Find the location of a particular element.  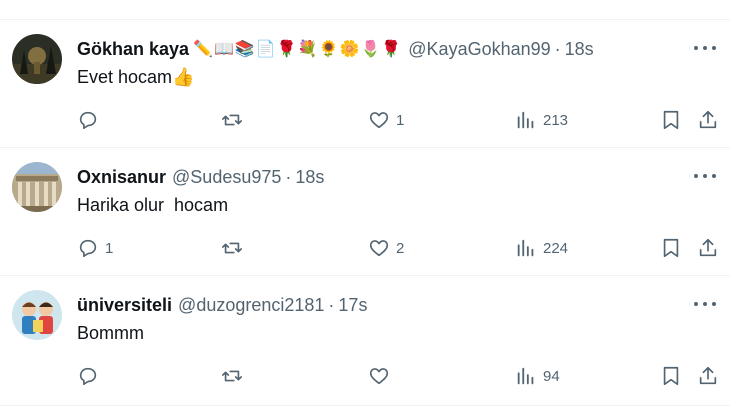

tweet-text: Harika olur hocam is located at coordinates (153, 205).